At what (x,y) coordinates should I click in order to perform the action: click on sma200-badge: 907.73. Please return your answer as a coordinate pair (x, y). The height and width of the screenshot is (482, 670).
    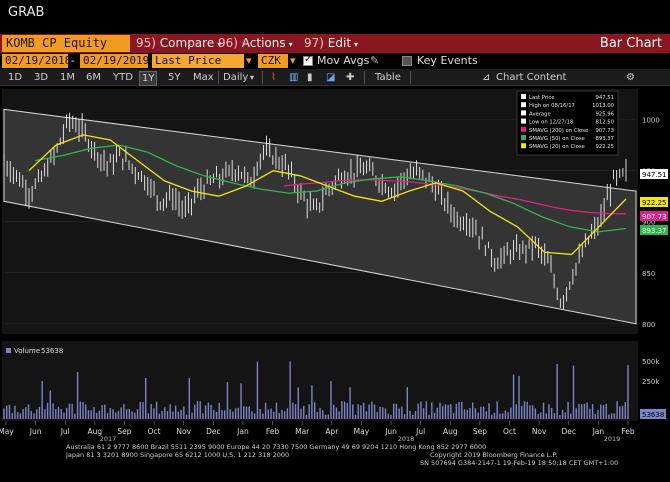
    Looking at the image, I should click on (654, 216).